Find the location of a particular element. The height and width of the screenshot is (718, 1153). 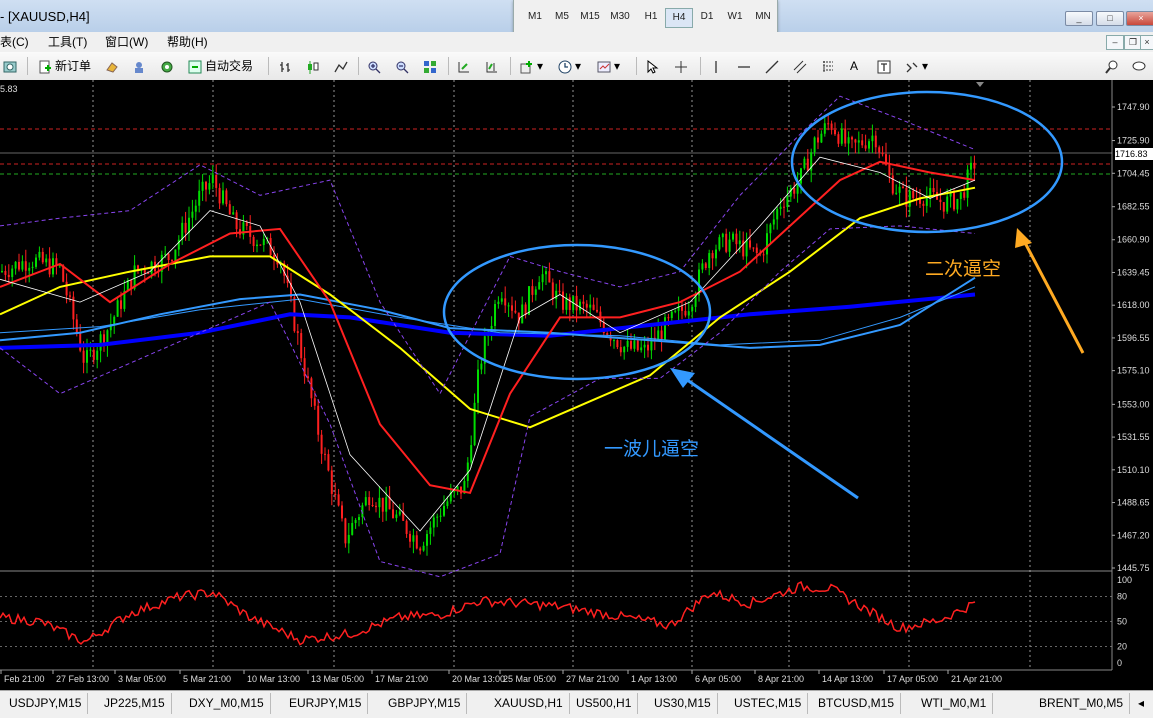

timeframe-d1-button: D1 is located at coordinates (707, 17).